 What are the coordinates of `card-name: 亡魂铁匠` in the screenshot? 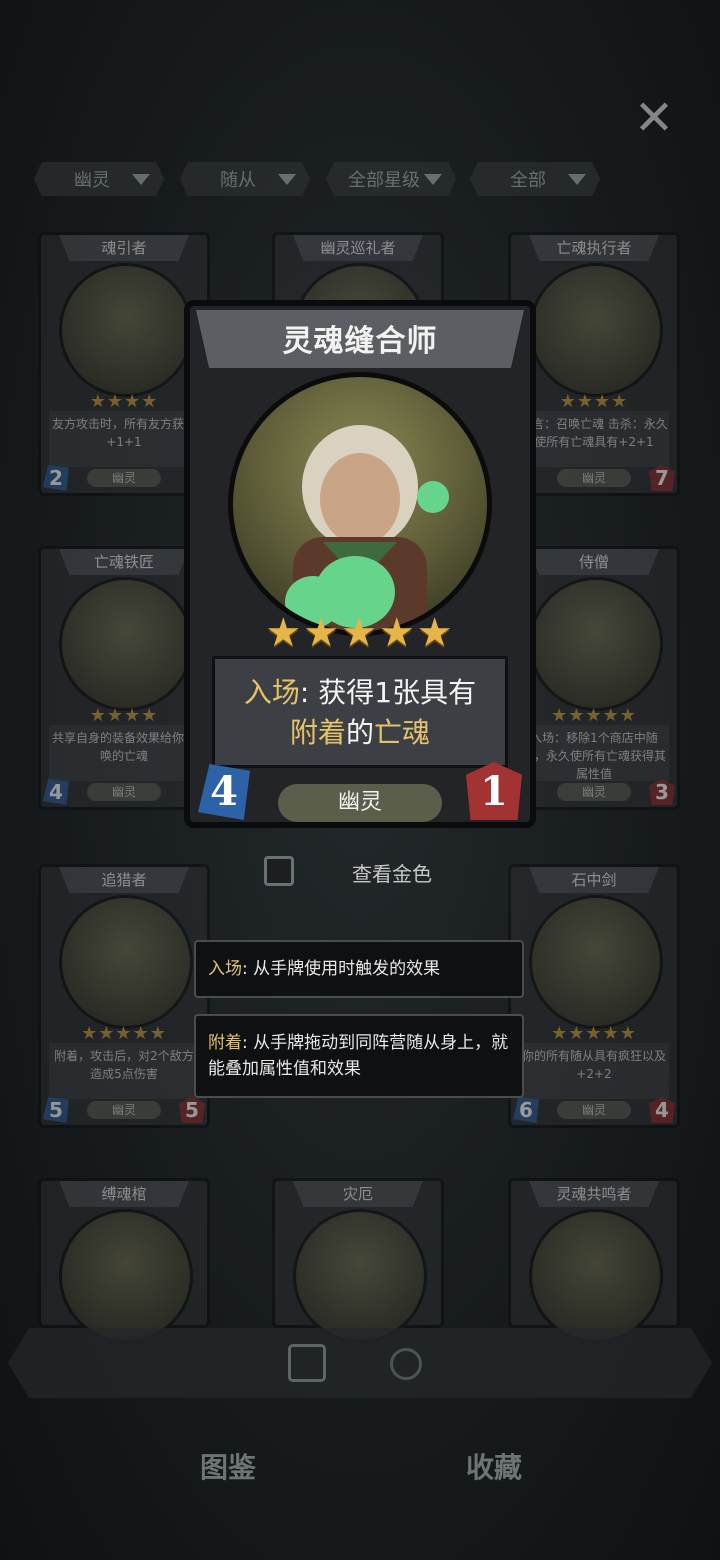 It's located at (124, 562).